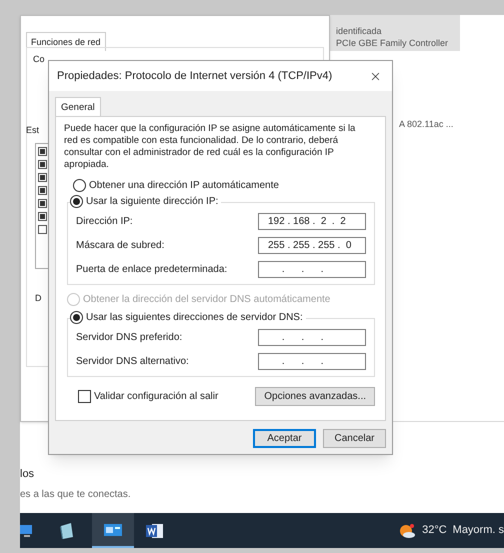  What do you see at coordinates (184, 185) in the screenshot?
I see `radio-label: Obtener una dirección IP automáticamente` at bounding box center [184, 185].